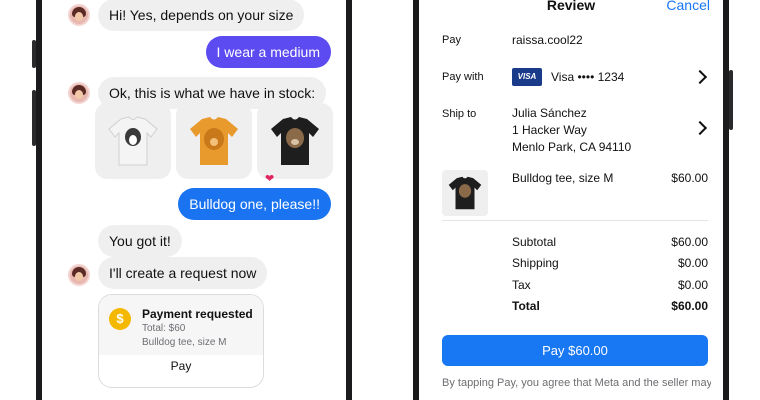  Describe the element at coordinates (689, 178) in the screenshot. I see `item-price: $60.00` at that location.